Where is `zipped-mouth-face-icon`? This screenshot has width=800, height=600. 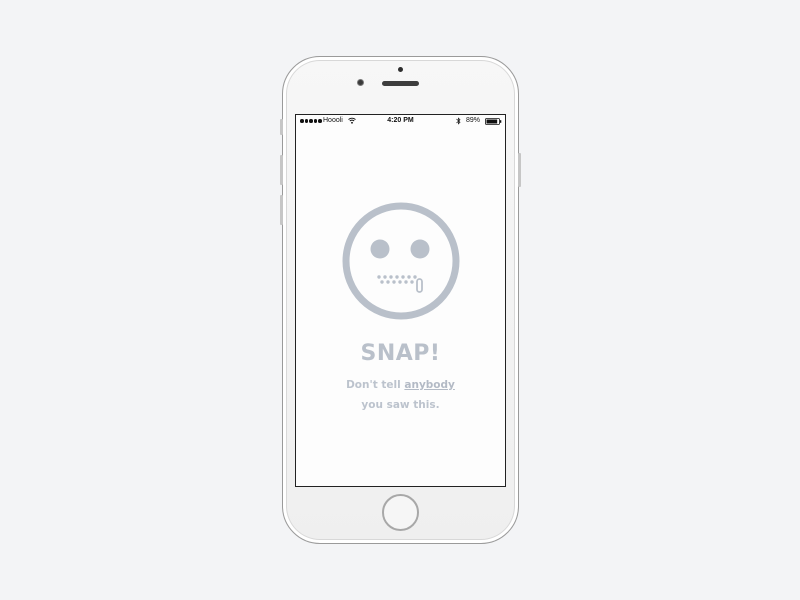
zipped-mouth-face-icon is located at coordinates (401, 261).